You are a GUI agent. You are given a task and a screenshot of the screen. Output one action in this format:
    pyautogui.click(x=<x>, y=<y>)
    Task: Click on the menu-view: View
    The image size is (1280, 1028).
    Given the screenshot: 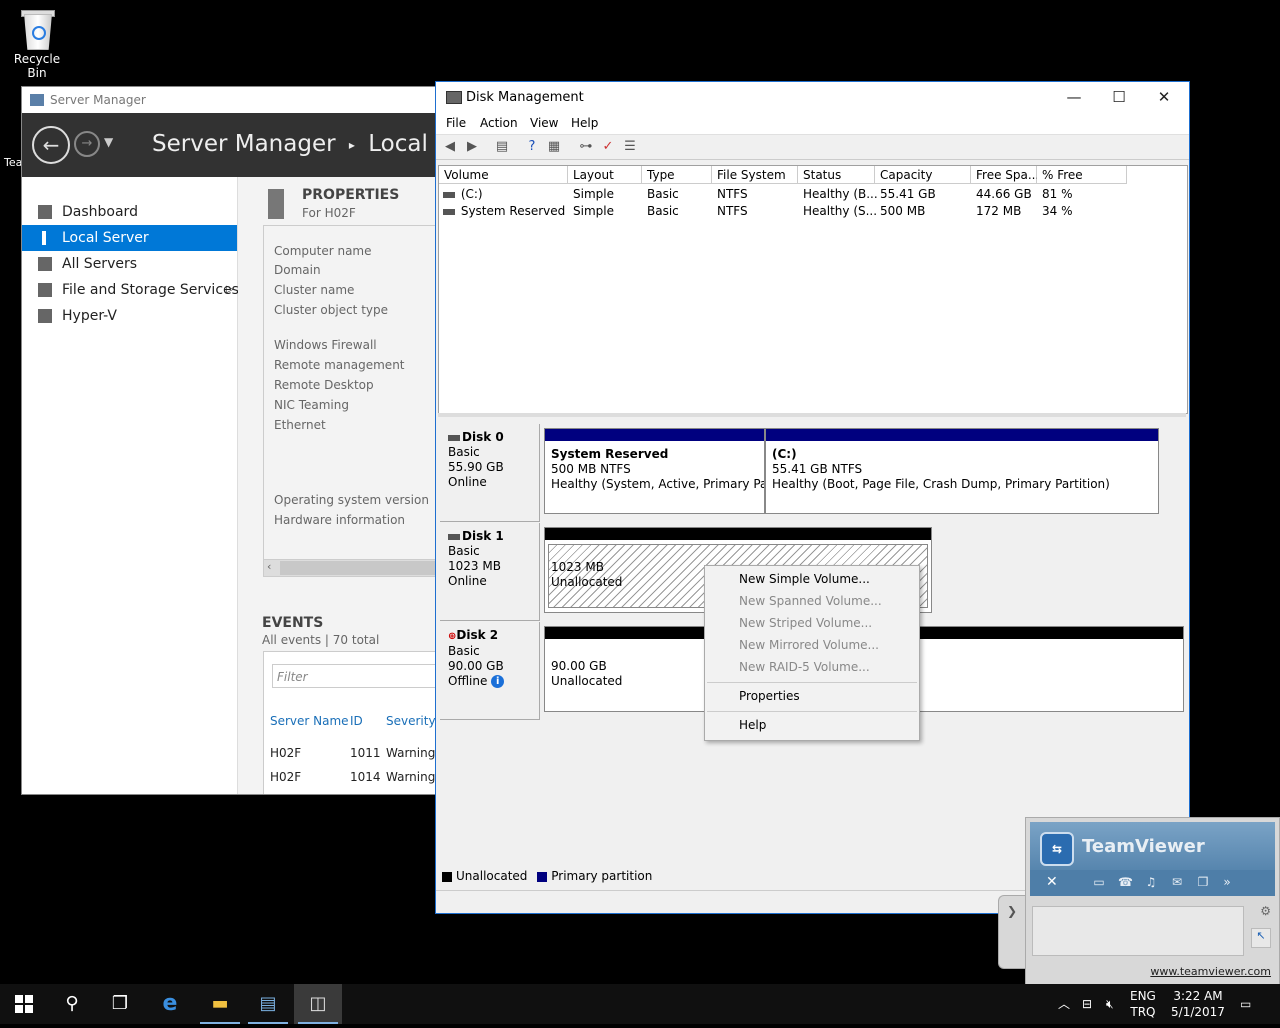 What is the action you would take?
    pyautogui.click(x=544, y=123)
    